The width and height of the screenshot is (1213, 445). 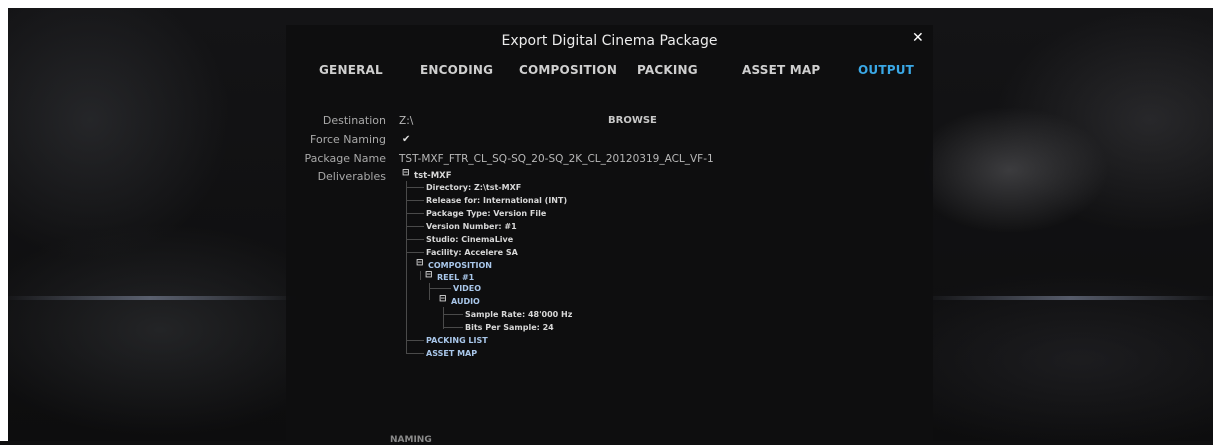 I want to click on tree-detail-facility: Facility: Accelere SA, so click(x=472, y=252).